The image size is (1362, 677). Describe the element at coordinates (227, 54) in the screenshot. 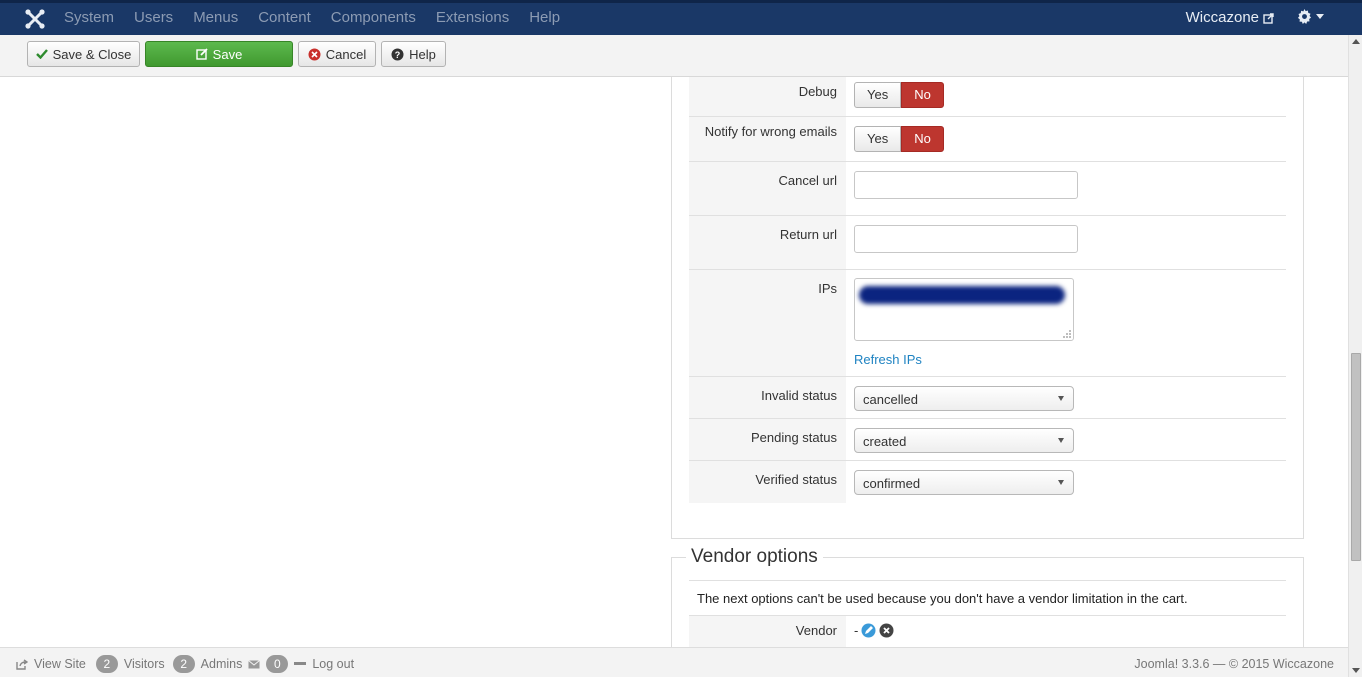

I see `save-label: Save` at that location.